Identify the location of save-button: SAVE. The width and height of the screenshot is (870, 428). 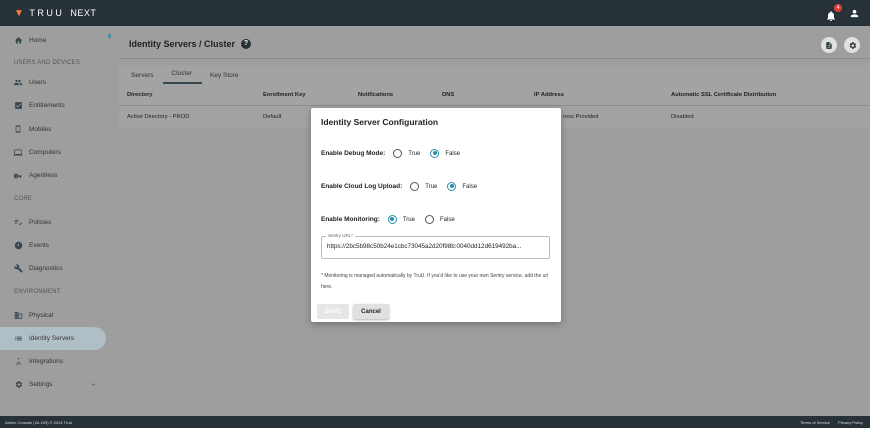
(333, 311).